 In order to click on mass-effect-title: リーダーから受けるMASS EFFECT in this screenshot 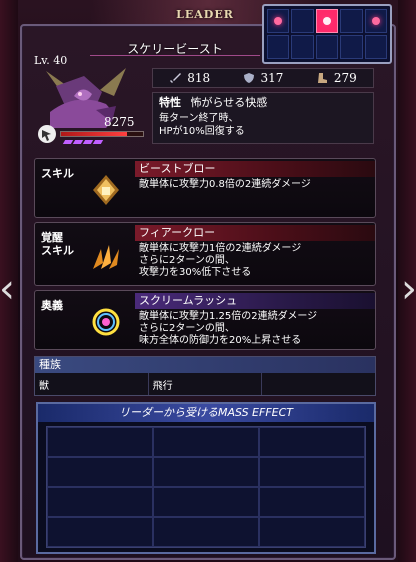, I will do `click(206, 413)`.